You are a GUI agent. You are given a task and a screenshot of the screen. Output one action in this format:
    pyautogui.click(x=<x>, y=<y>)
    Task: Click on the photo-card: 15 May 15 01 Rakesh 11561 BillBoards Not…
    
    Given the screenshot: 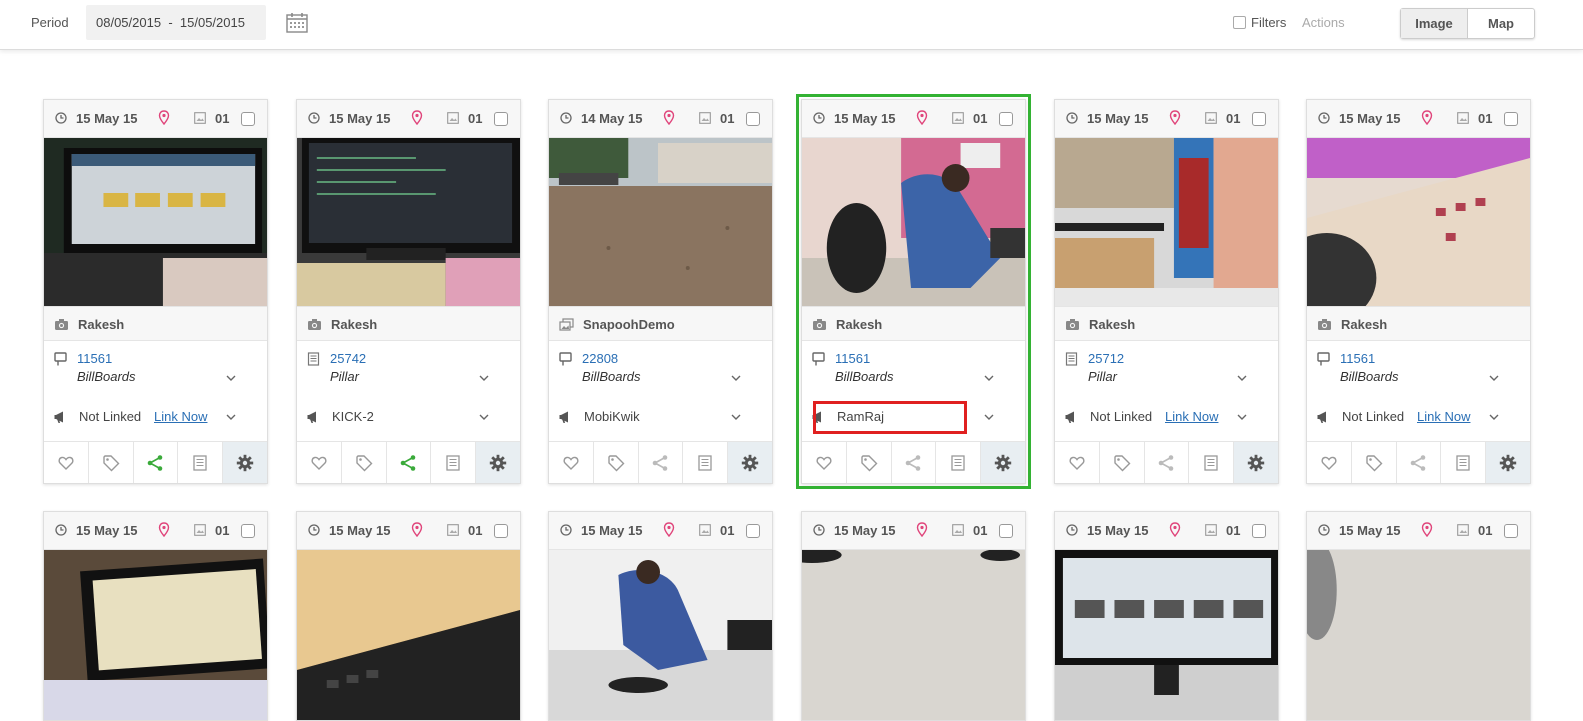 What is the action you would take?
    pyautogui.click(x=155, y=291)
    